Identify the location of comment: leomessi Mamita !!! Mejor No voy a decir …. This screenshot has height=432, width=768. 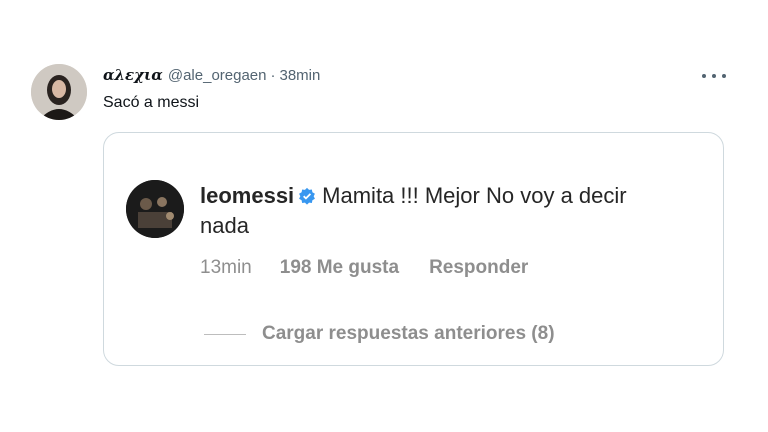
(435, 211).